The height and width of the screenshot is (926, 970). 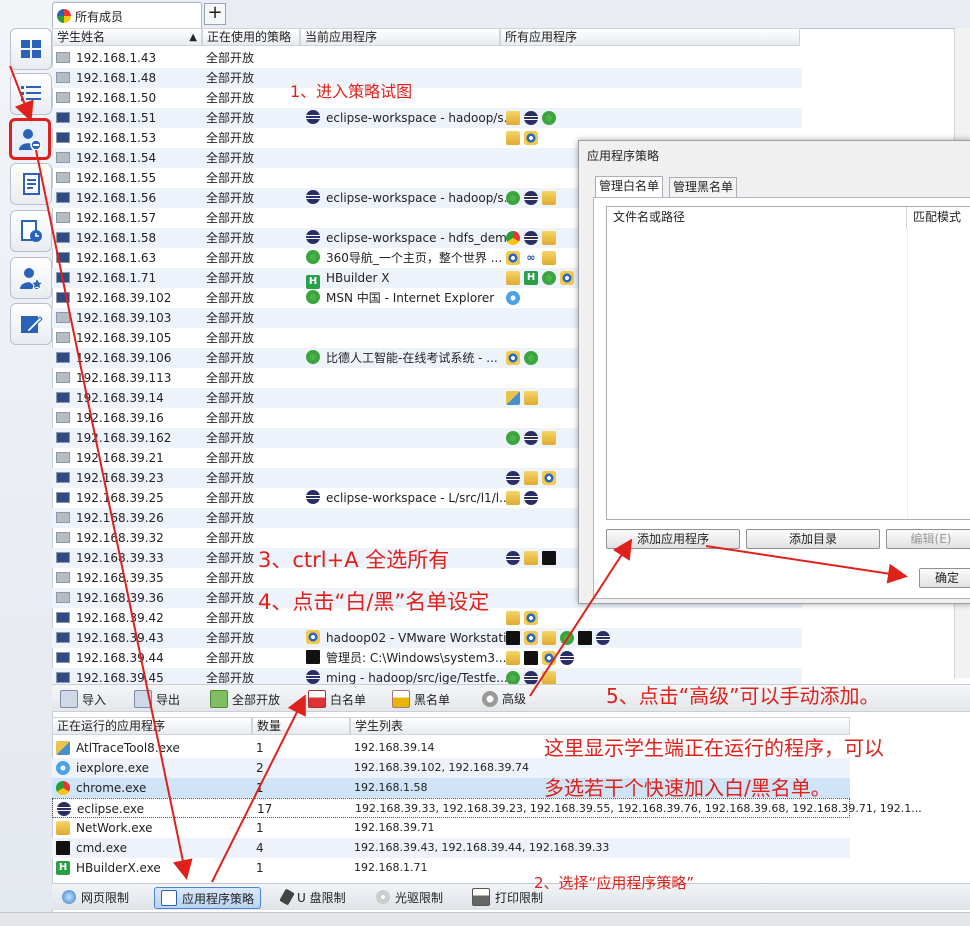 I want to click on arrow-to-ok-button, so click(x=806, y=564).